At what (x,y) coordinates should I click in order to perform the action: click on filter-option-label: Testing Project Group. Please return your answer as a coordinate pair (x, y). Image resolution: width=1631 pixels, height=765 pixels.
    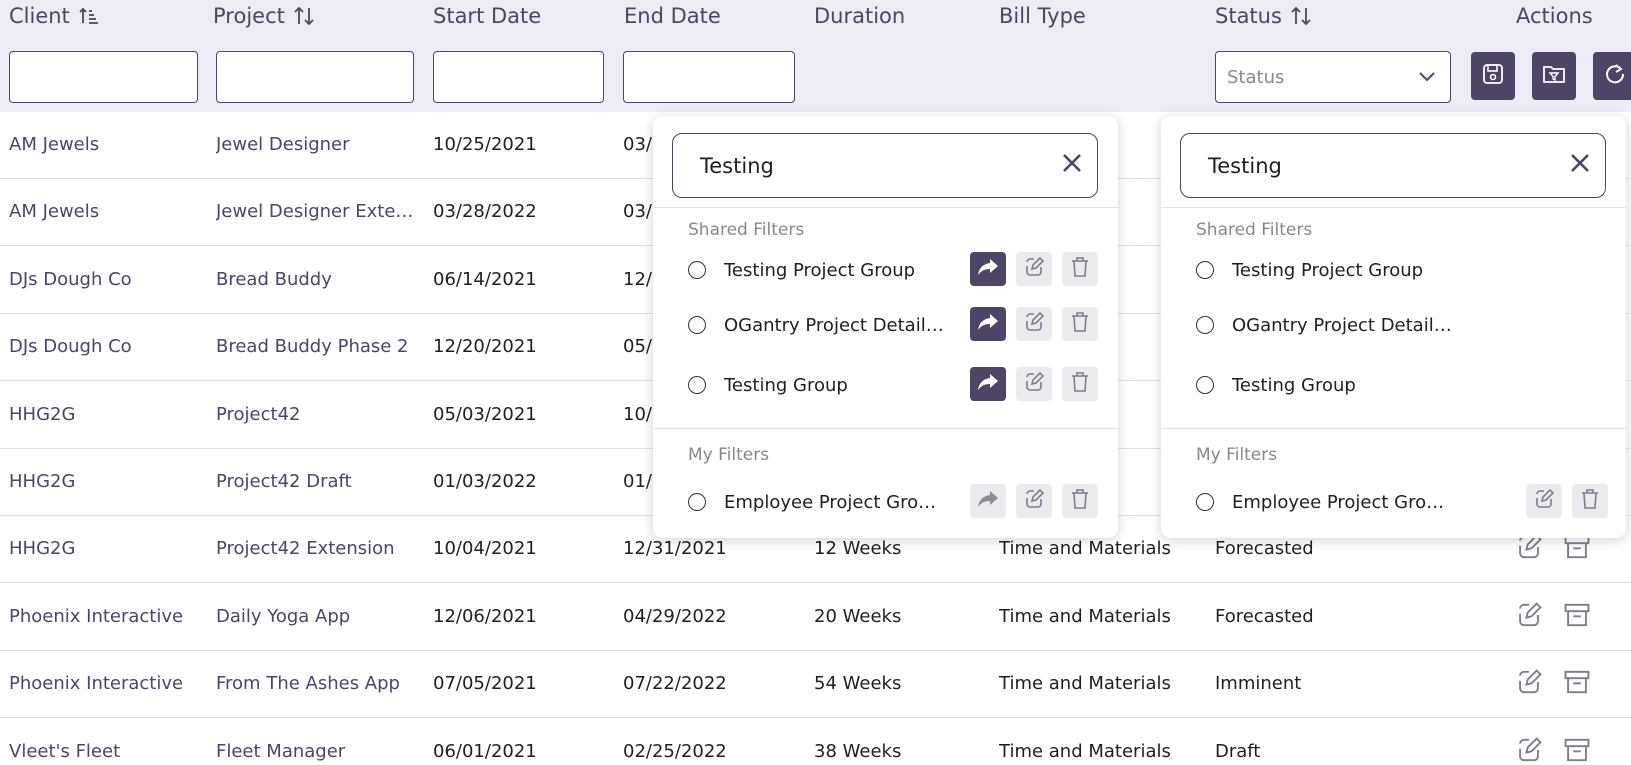
    Looking at the image, I should click on (820, 270).